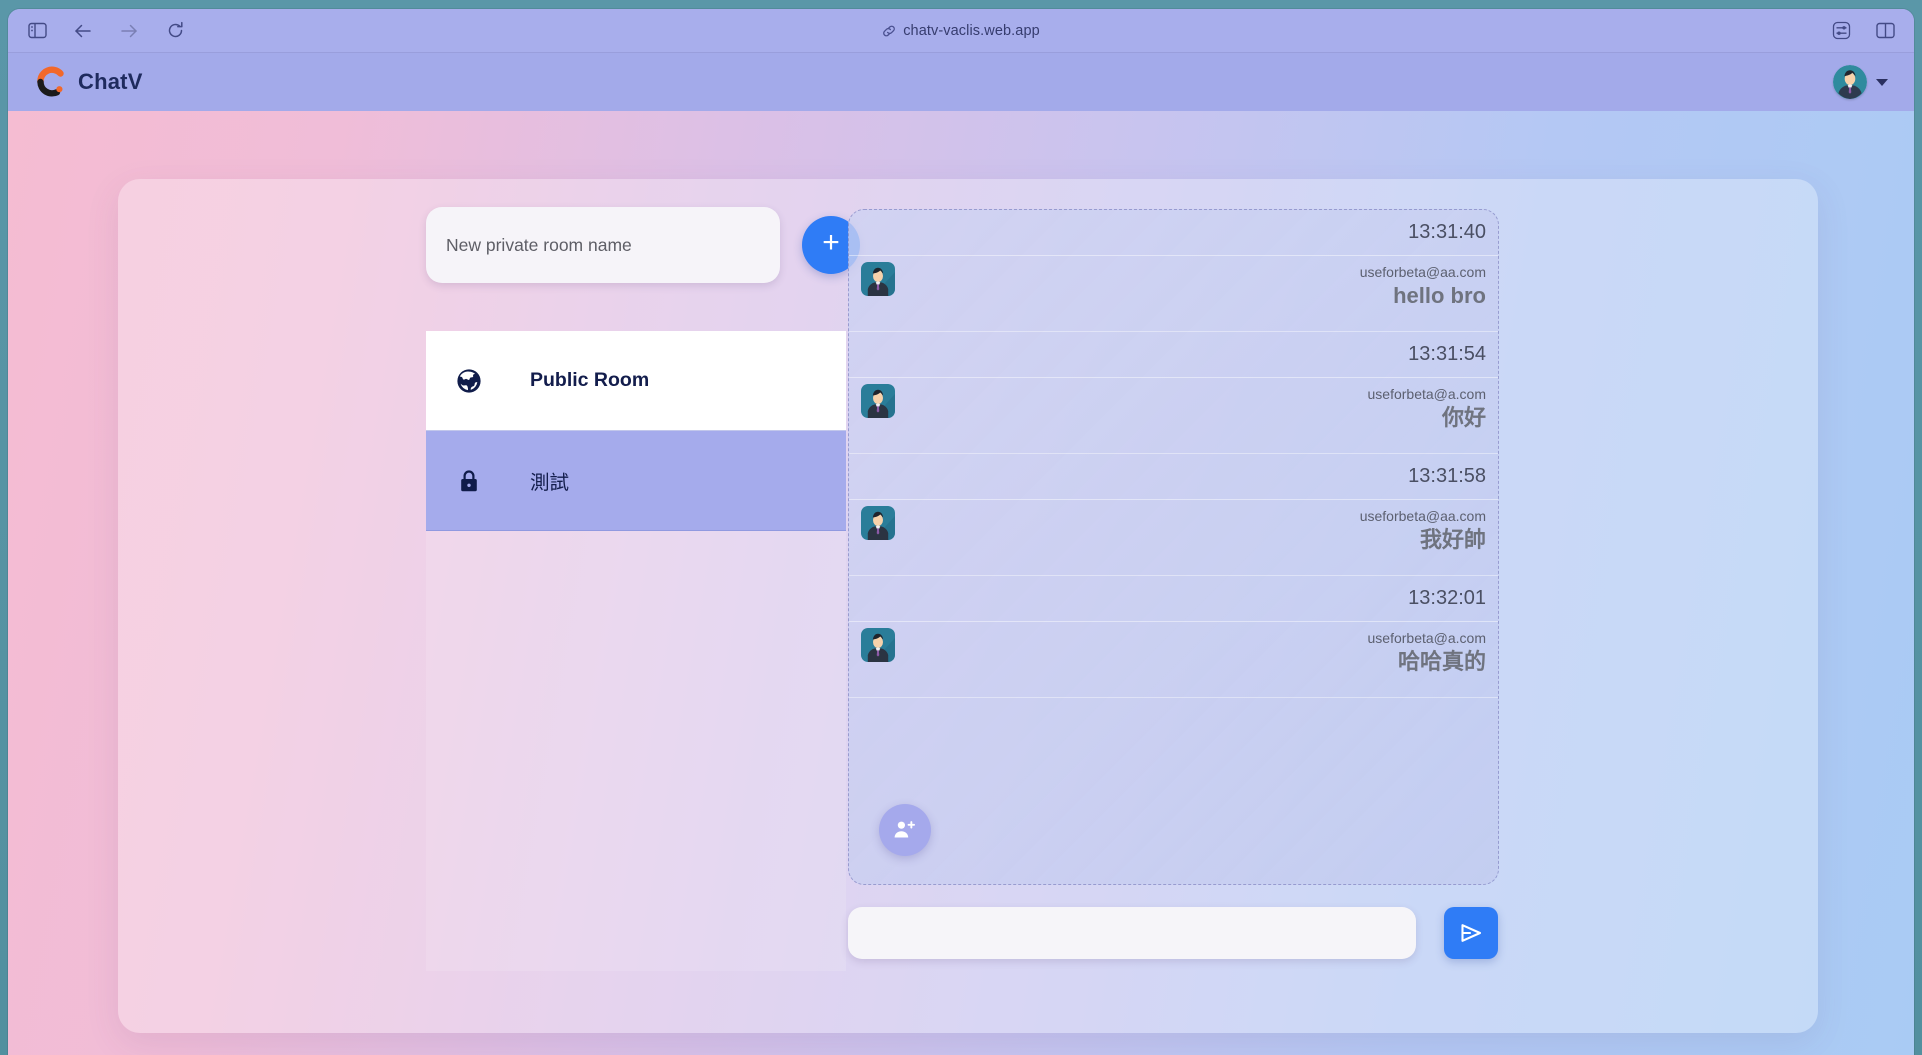  What do you see at coordinates (1439, 295) in the screenshot?
I see `message-text: hello bro` at bounding box center [1439, 295].